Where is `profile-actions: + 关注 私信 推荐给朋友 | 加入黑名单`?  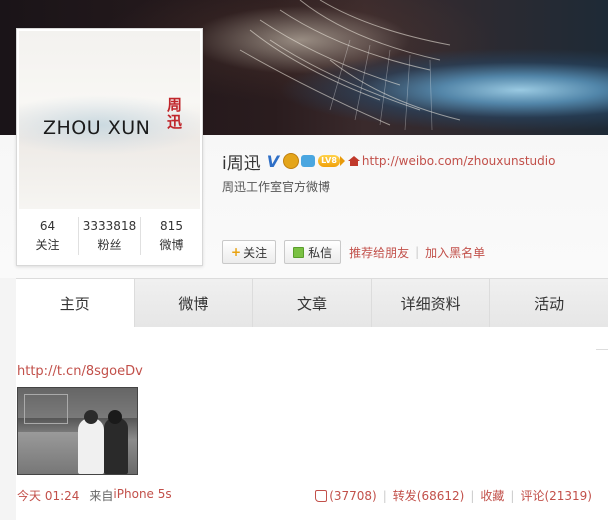
profile-actions: + 关注 私信 推荐给朋友 | 加入黑名单 is located at coordinates (353, 252).